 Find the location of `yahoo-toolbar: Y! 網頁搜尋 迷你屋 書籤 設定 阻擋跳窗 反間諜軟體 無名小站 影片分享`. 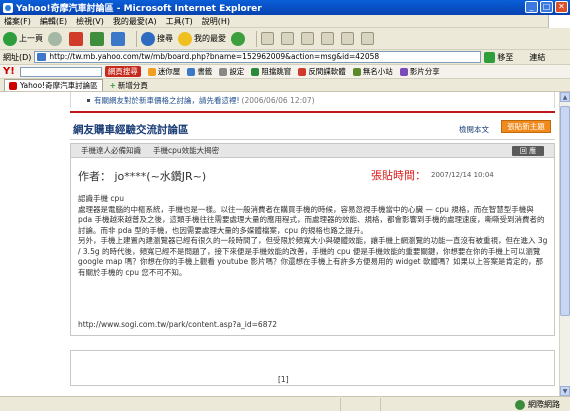

yahoo-toolbar: Y! 網頁搜尋 迷你屋 書籤 設定 阻擋跳窗 反間諜軟體 無名小站 影片分享 is located at coordinates (285, 72).